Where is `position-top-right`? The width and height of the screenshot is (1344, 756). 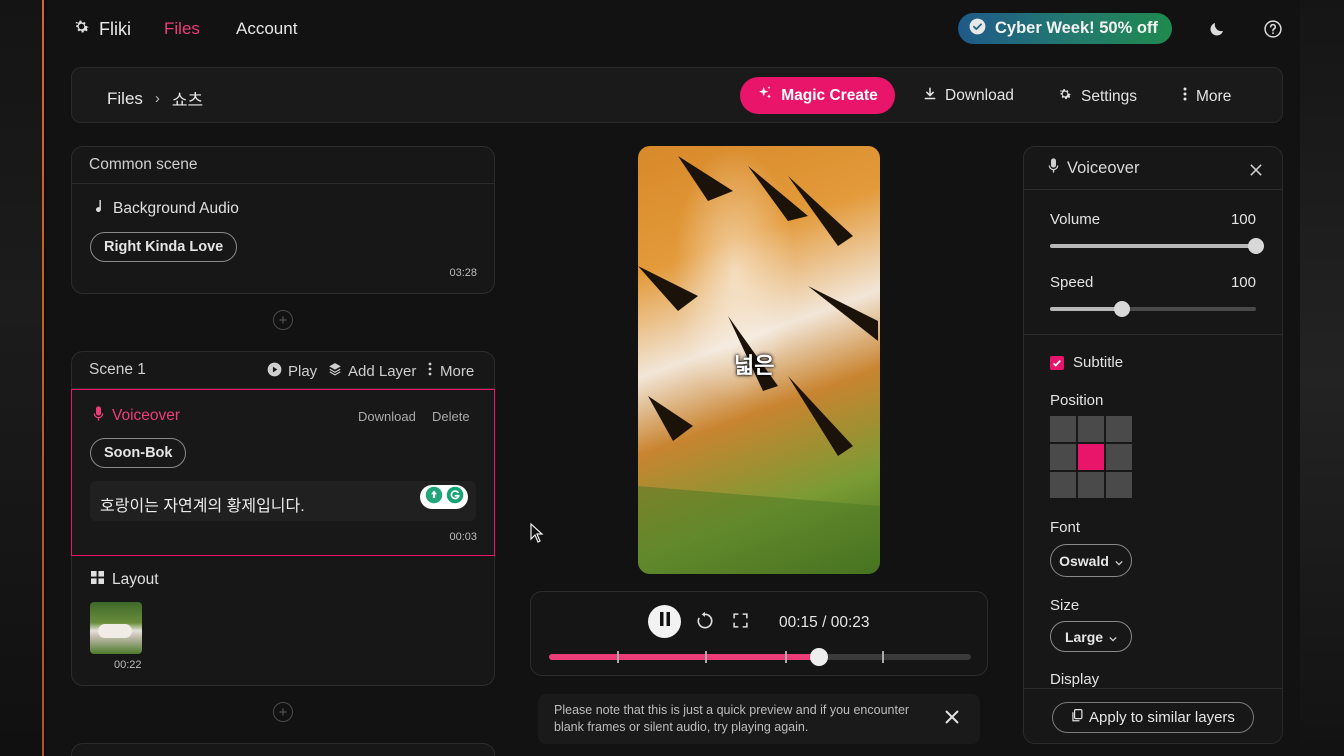
position-top-right is located at coordinates (1119, 429).